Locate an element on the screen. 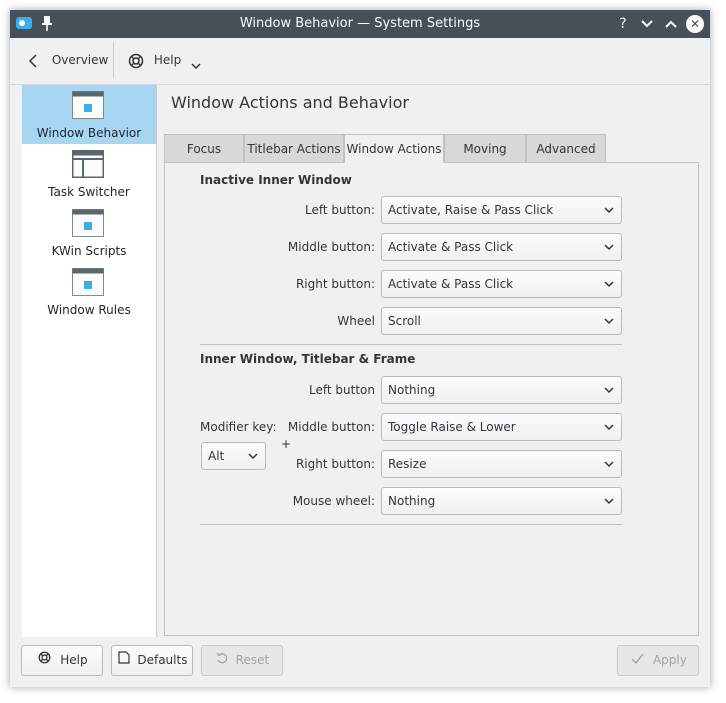 This screenshot has height=703, width=726. task-switcher-icon is located at coordinates (88, 164).